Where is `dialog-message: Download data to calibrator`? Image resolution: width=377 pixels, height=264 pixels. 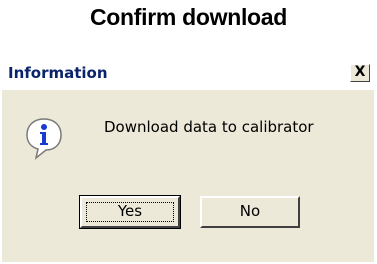
dialog-message: Download data to calibrator is located at coordinates (209, 127).